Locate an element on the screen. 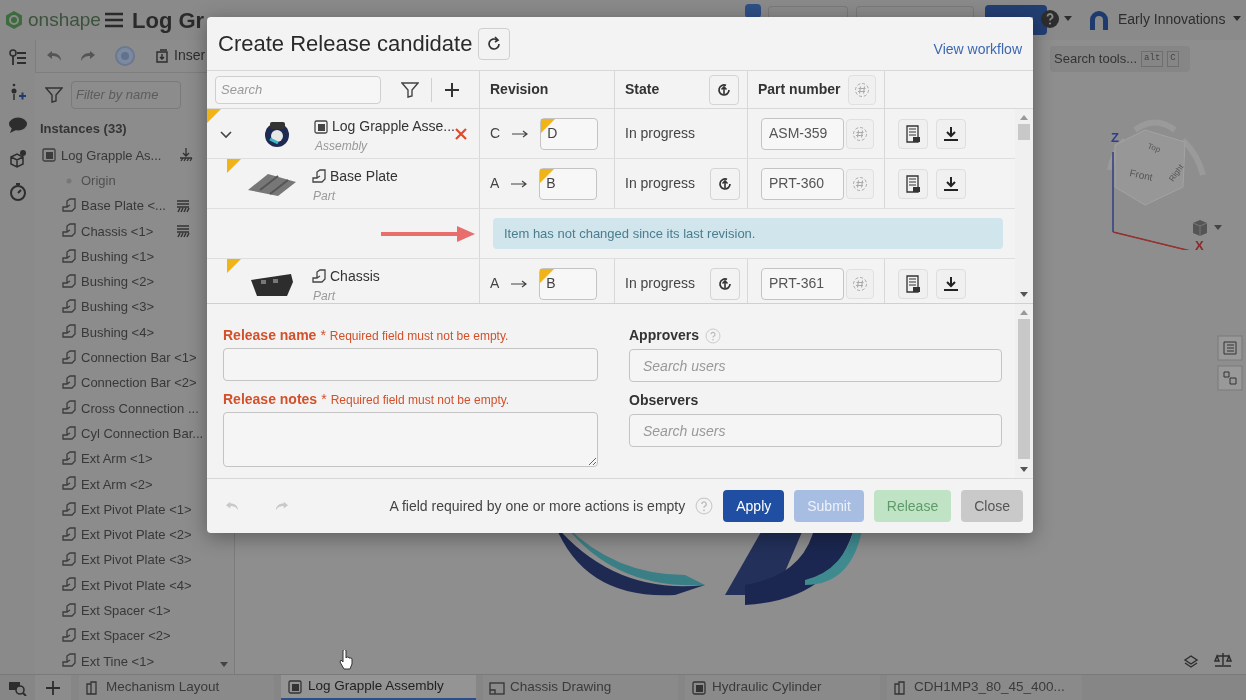  document-title: Log Gr is located at coordinates (168, 20).